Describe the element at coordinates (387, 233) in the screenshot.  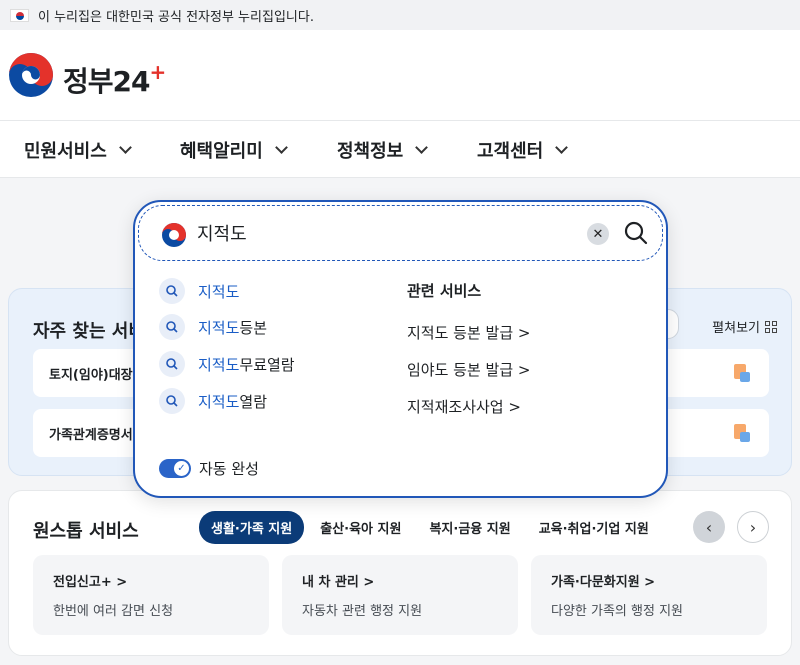
I see `search-input` at that location.